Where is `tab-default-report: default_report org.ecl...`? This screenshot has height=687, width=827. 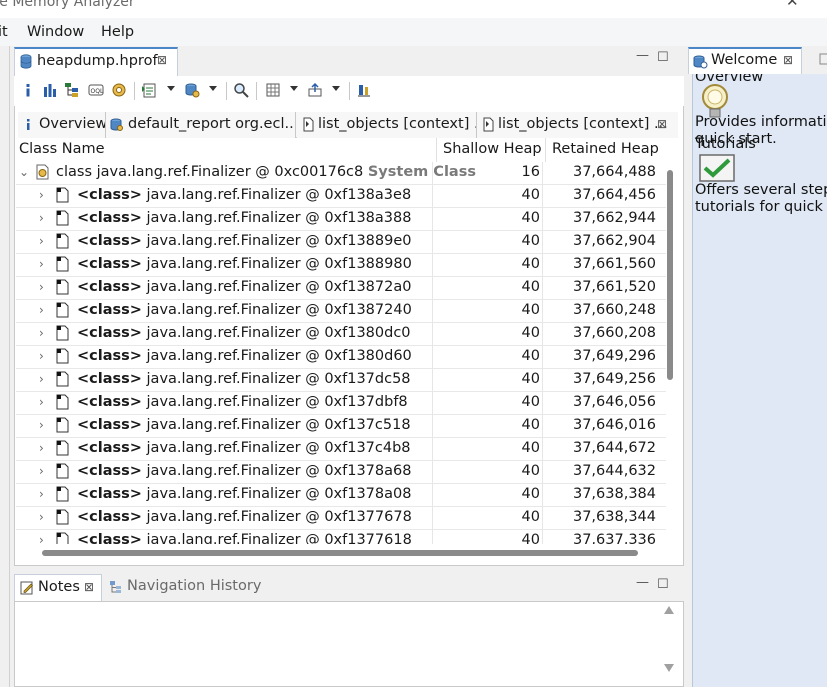
tab-default-report: default_report org.ecl... is located at coordinates (201, 125).